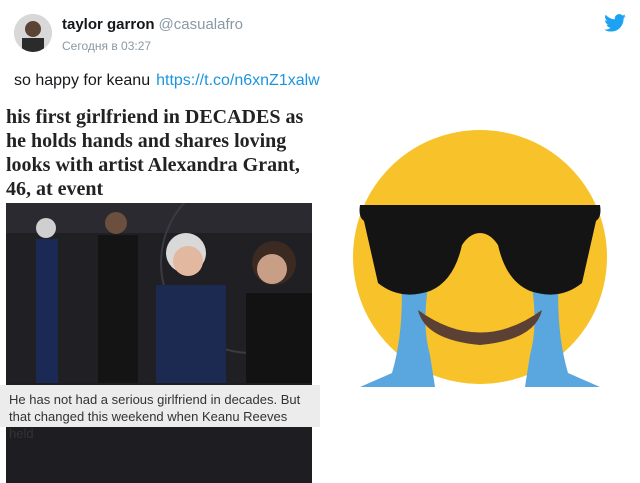 This screenshot has height=483, width=640. Describe the element at coordinates (33, 33) in the screenshot. I see `avatar` at that location.